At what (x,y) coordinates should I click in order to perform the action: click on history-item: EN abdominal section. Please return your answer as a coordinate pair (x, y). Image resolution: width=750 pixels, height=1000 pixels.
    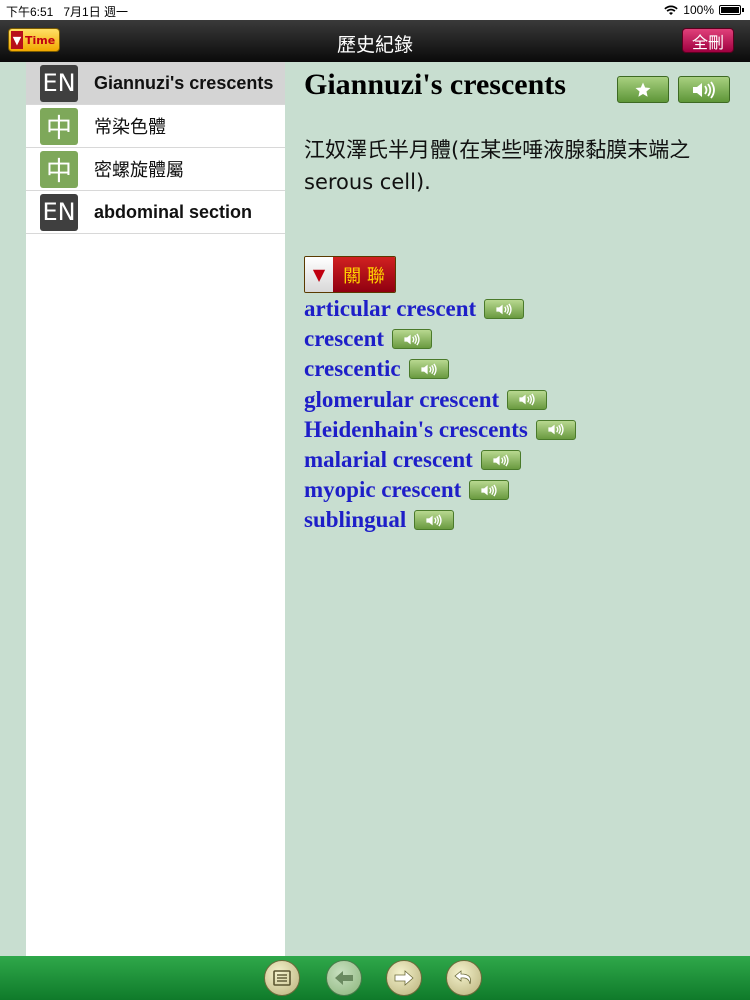
    Looking at the image, I should click on (155, 212).